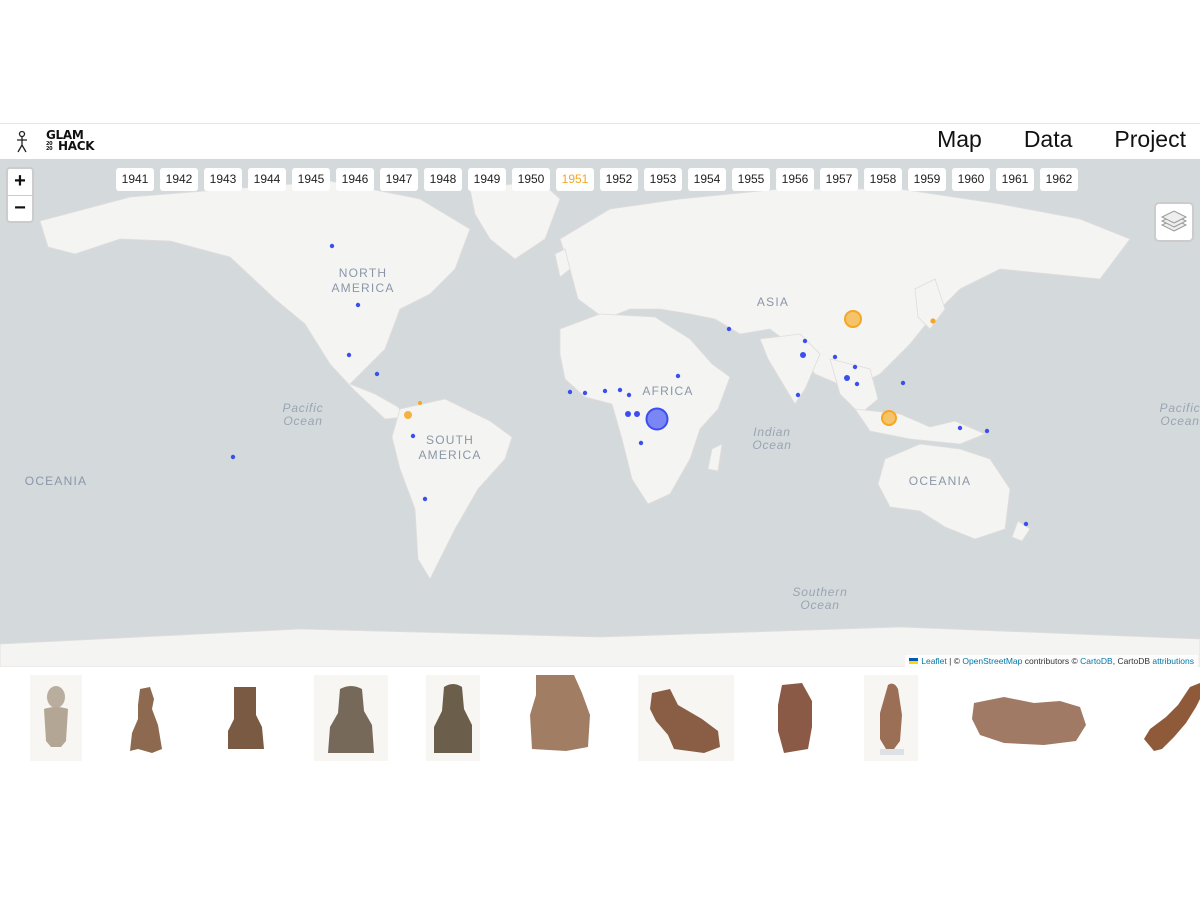  What do you see at coordinates (56, 481) in the screenshot?
I see `label-oceania-west: OCEANIA` at bounding box center [56, 481].